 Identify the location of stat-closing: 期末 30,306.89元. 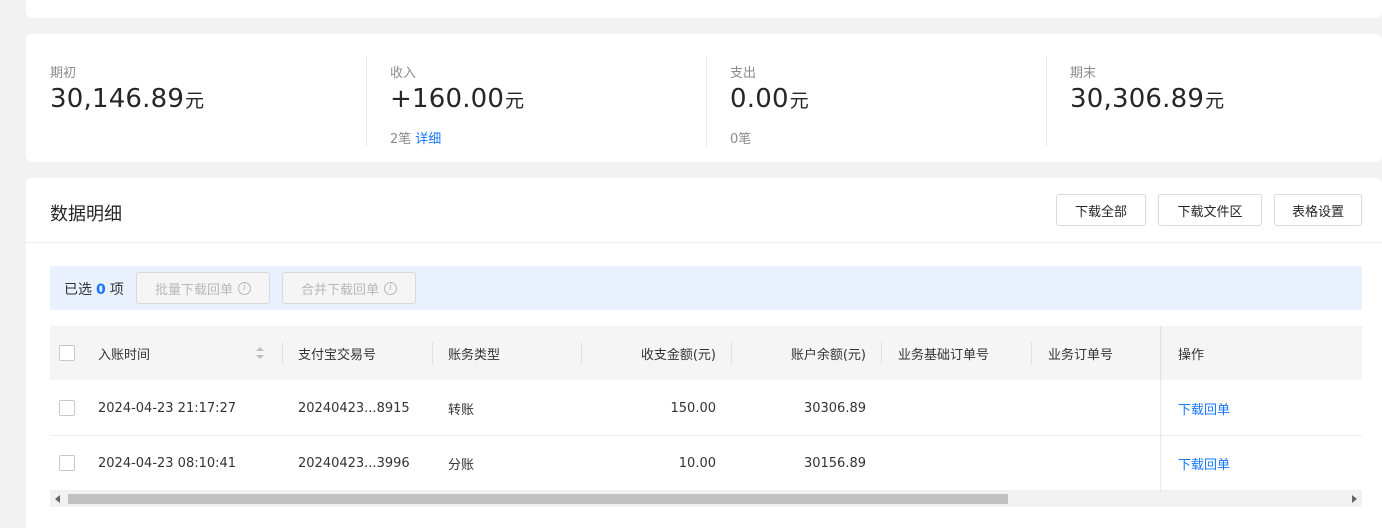
(1220, 101).